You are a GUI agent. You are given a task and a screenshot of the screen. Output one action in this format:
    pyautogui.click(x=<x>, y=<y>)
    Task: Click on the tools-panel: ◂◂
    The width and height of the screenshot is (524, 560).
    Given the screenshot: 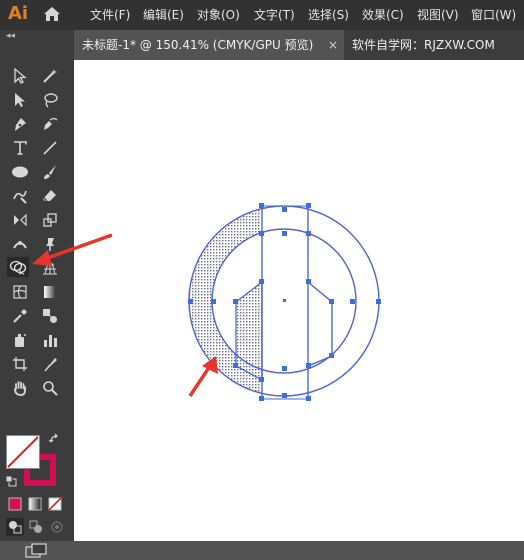 What is the action you would take?
    pyautogui.click(x=37, y=294)
    